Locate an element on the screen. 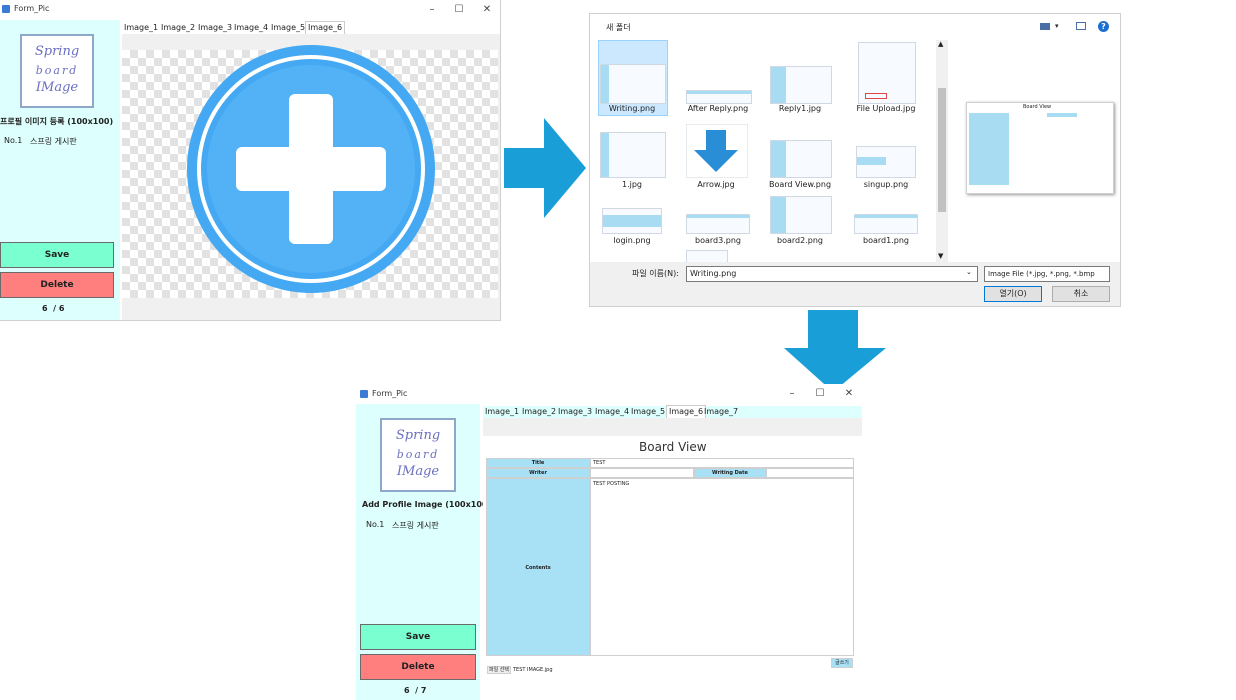 This screenshot has height=700, width=1236. preview-pane-icon is located at coordinates (1081, 26).